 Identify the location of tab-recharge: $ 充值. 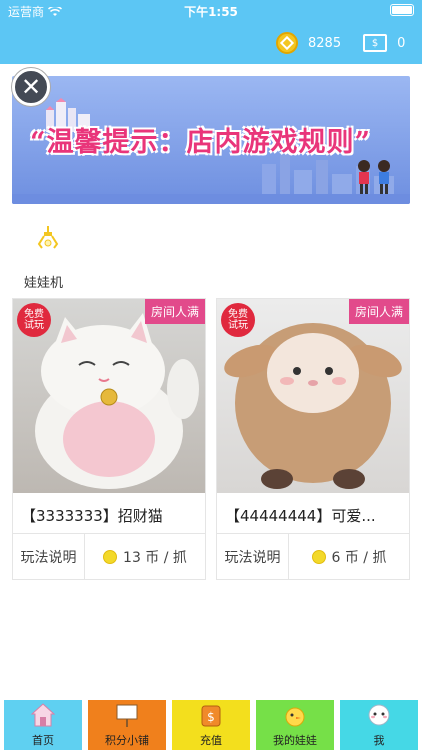
(211, 725).